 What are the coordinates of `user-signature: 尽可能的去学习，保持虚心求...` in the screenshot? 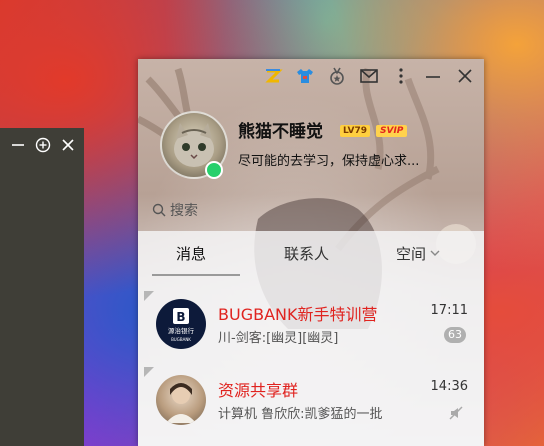 It's located at (344, 159).